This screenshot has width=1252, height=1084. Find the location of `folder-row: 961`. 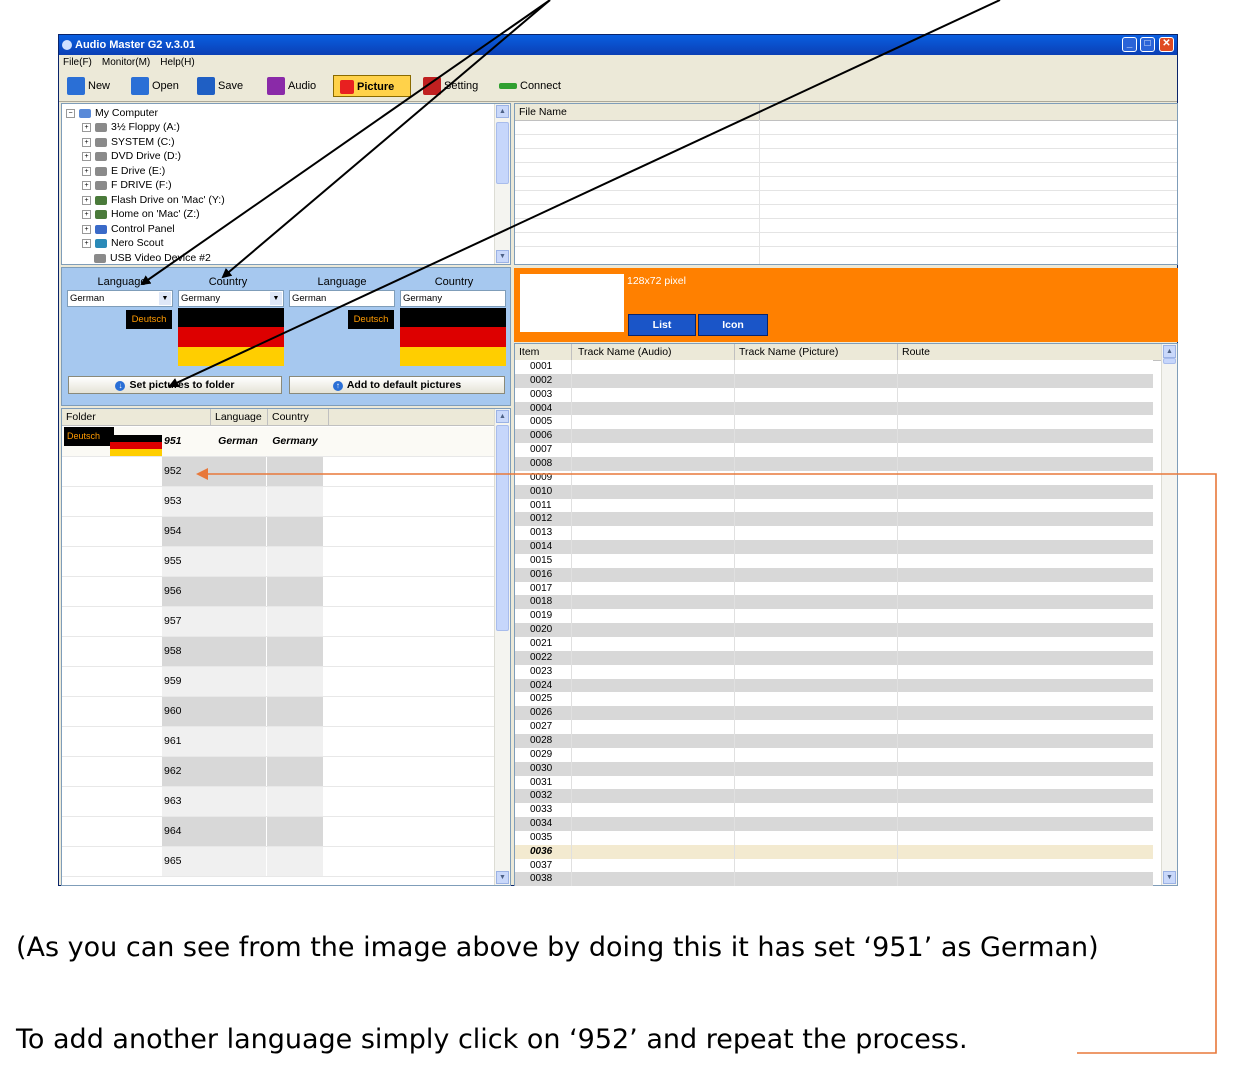

folder-row: 961 is located at coordinates (278, 742).